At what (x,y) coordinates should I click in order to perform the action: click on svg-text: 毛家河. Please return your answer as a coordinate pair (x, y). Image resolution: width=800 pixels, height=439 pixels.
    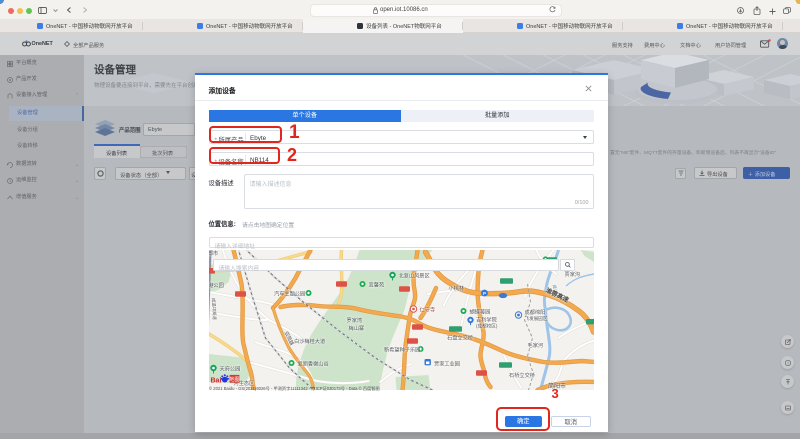
    Looking at the image, I should click on (535, 345).